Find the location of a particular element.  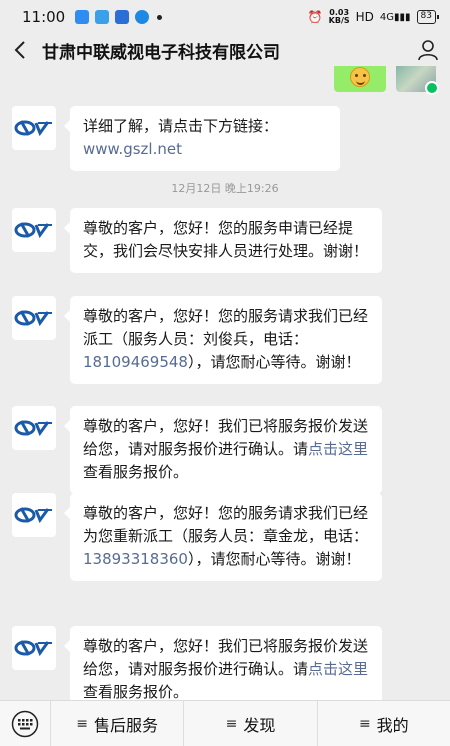

message-row: 详细了解，请点击下方链接： www.gszl.net is located at coordinates (176, 138).